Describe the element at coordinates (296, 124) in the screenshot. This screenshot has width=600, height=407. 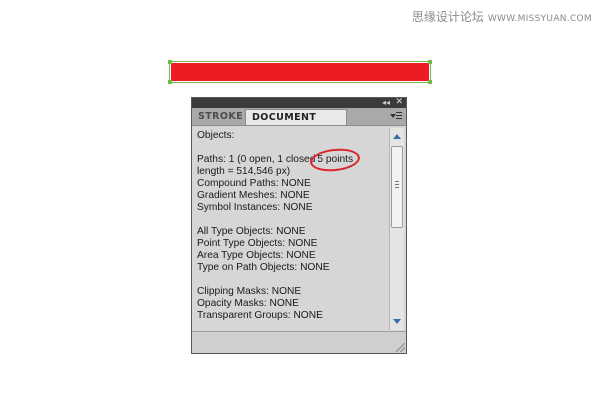
I see `tab-document-info: DOCUMENT INFO` at that location.